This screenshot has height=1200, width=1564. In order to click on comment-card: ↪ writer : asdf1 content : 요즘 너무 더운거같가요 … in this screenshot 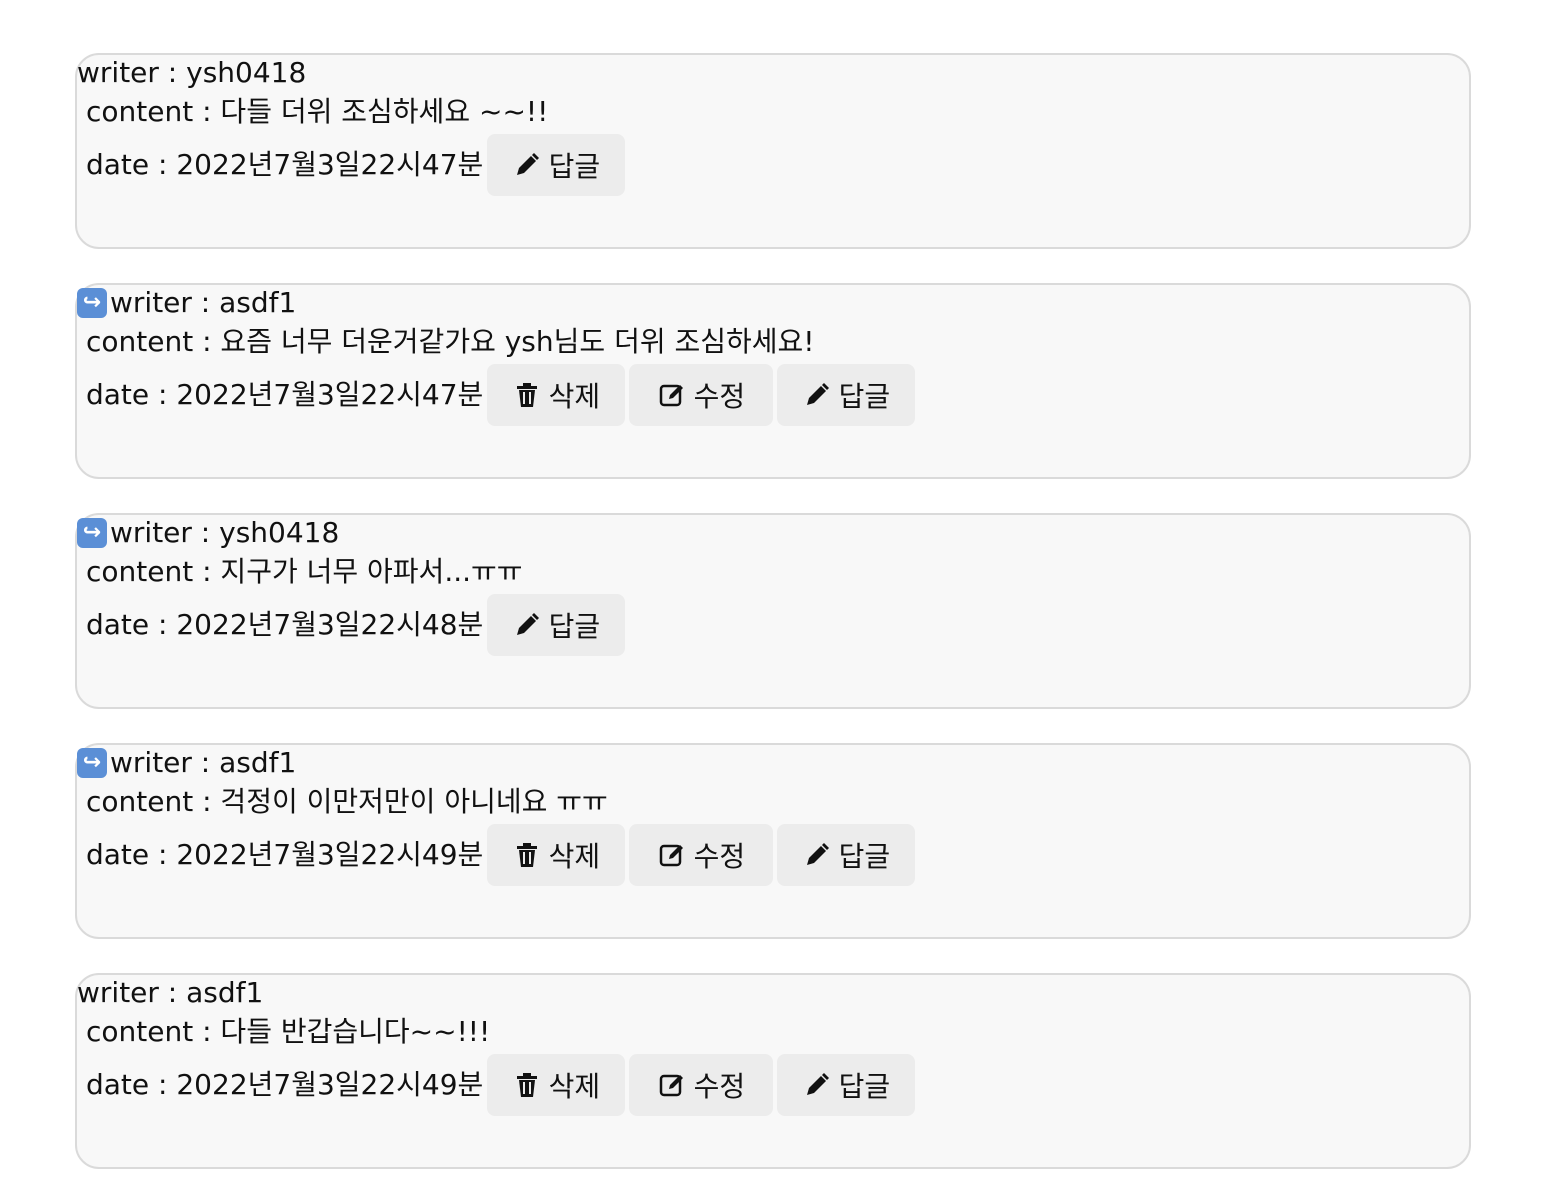, I will do `click(773, 381)`.